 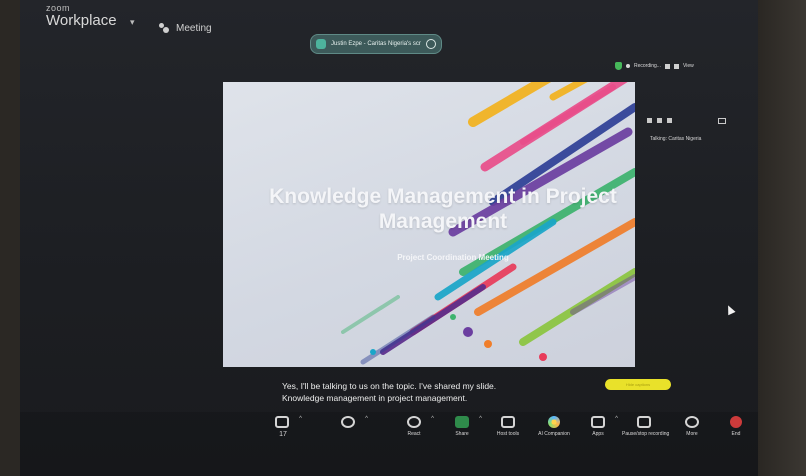 What do you see at coordinates (782, 238) in the screenshot?
I see `room-wall-right` at bounding box center [782, 238].